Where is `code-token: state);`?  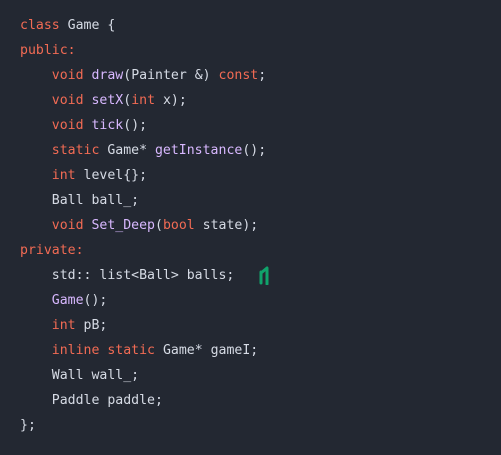 code-token: state); is located at coordinates (226, 225).